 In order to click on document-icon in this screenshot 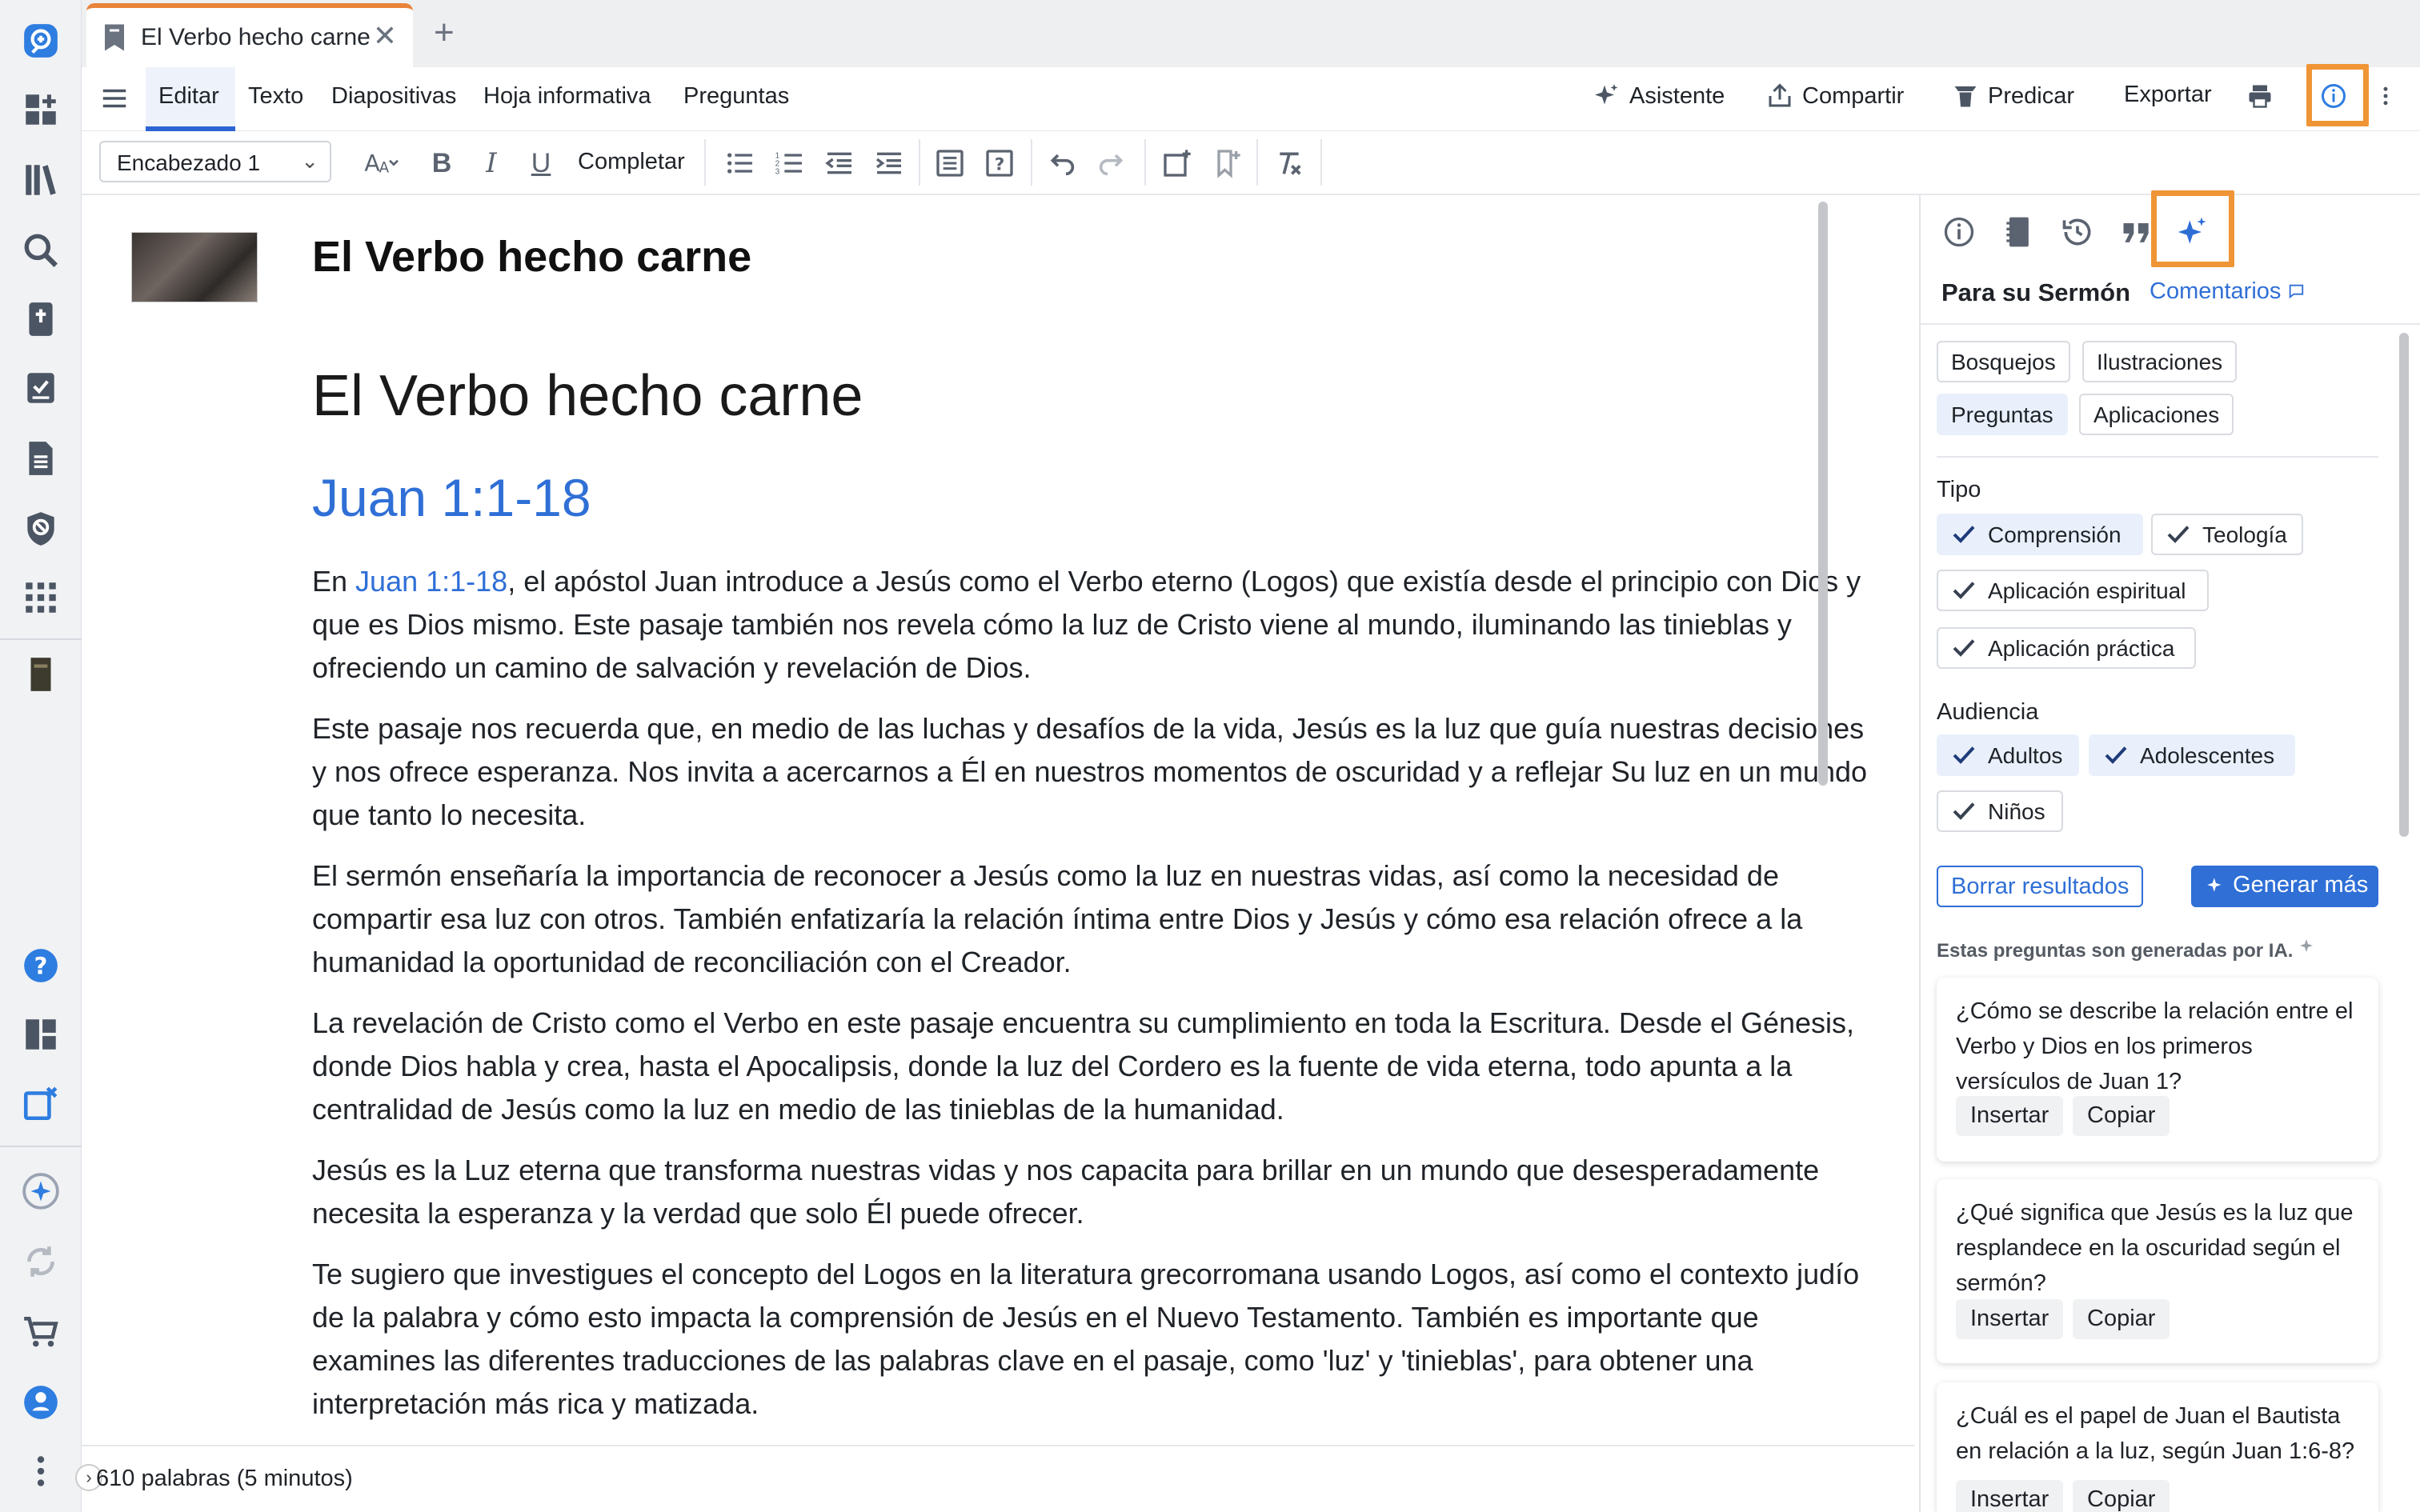, I will do `click(41, 458)`.